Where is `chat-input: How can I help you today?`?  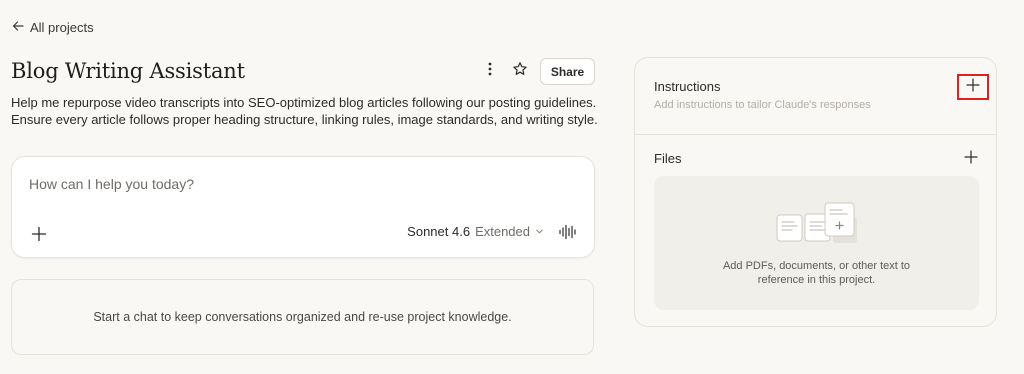 chat-input: How can I help you today? is located at coordinates (111, 184).